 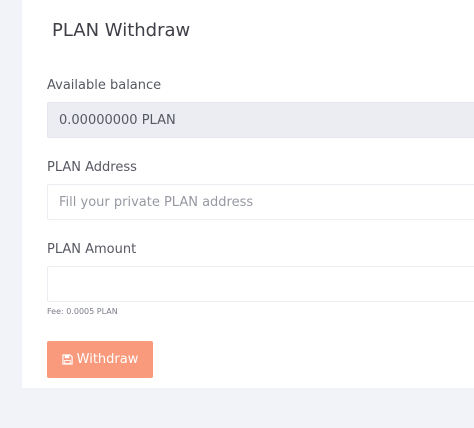 What do you see at coordinates (260, 202) in the screenshot?
I see `address-input` at bounding box center [260, 202].